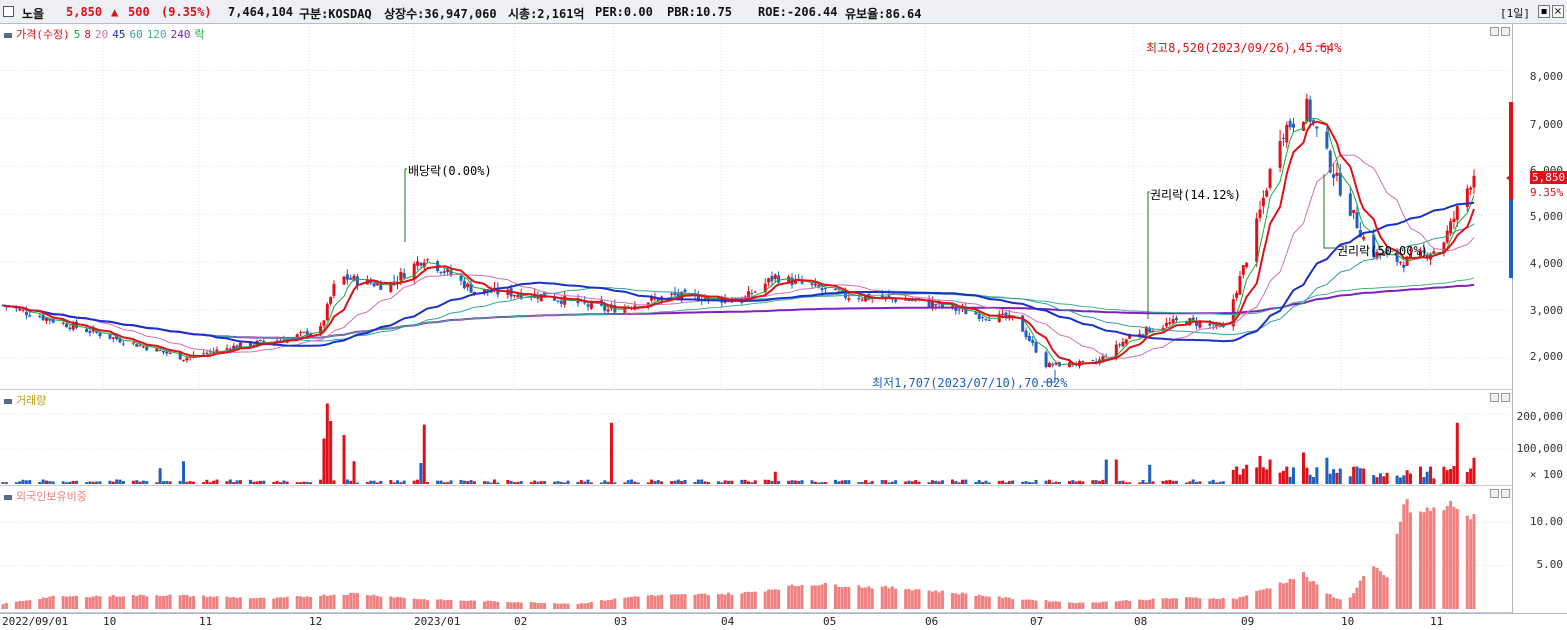  Describe the element at coordinates (1248, 621) in the screenshot. I see `x-tick: 09` at that location.